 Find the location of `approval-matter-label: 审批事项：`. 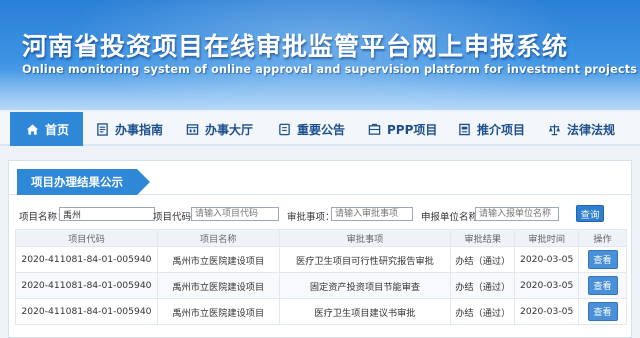

approval-matter-label: 审批事项： is located at coordinates (311, 217).